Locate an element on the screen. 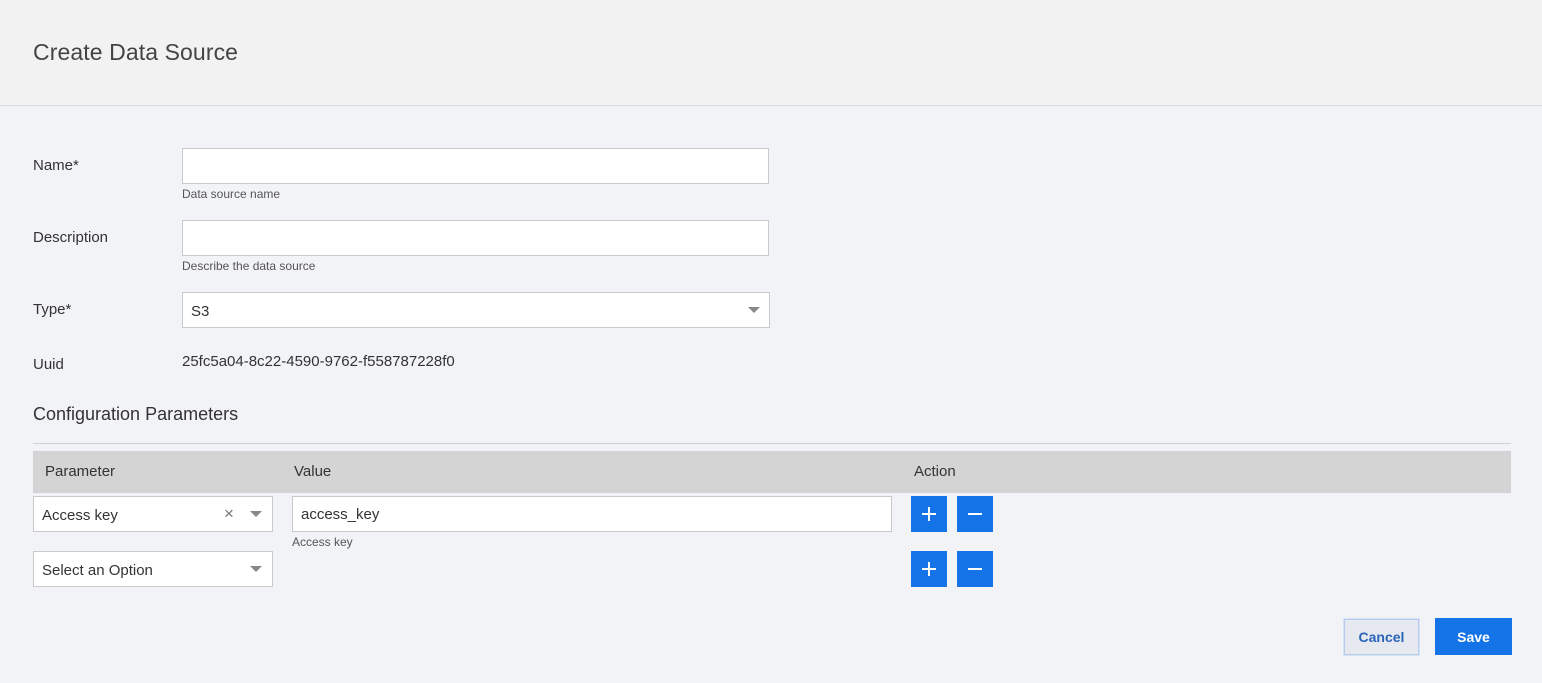  type-label: Type* is located at coordinates (52, 309).